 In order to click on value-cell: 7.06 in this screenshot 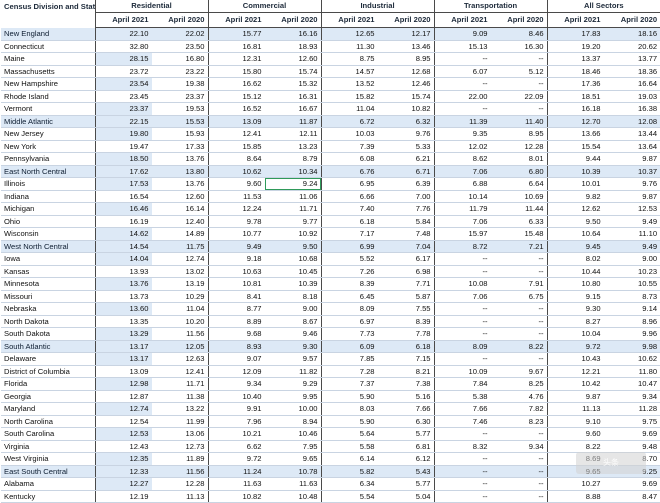, I will do `click(462, 171)`.